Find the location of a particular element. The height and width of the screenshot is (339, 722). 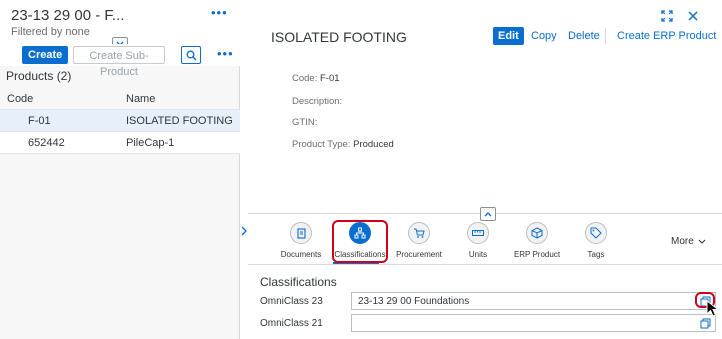

omniclass-23-input: 23-13 29 00 Foundations is located at coordinates (533, 301).